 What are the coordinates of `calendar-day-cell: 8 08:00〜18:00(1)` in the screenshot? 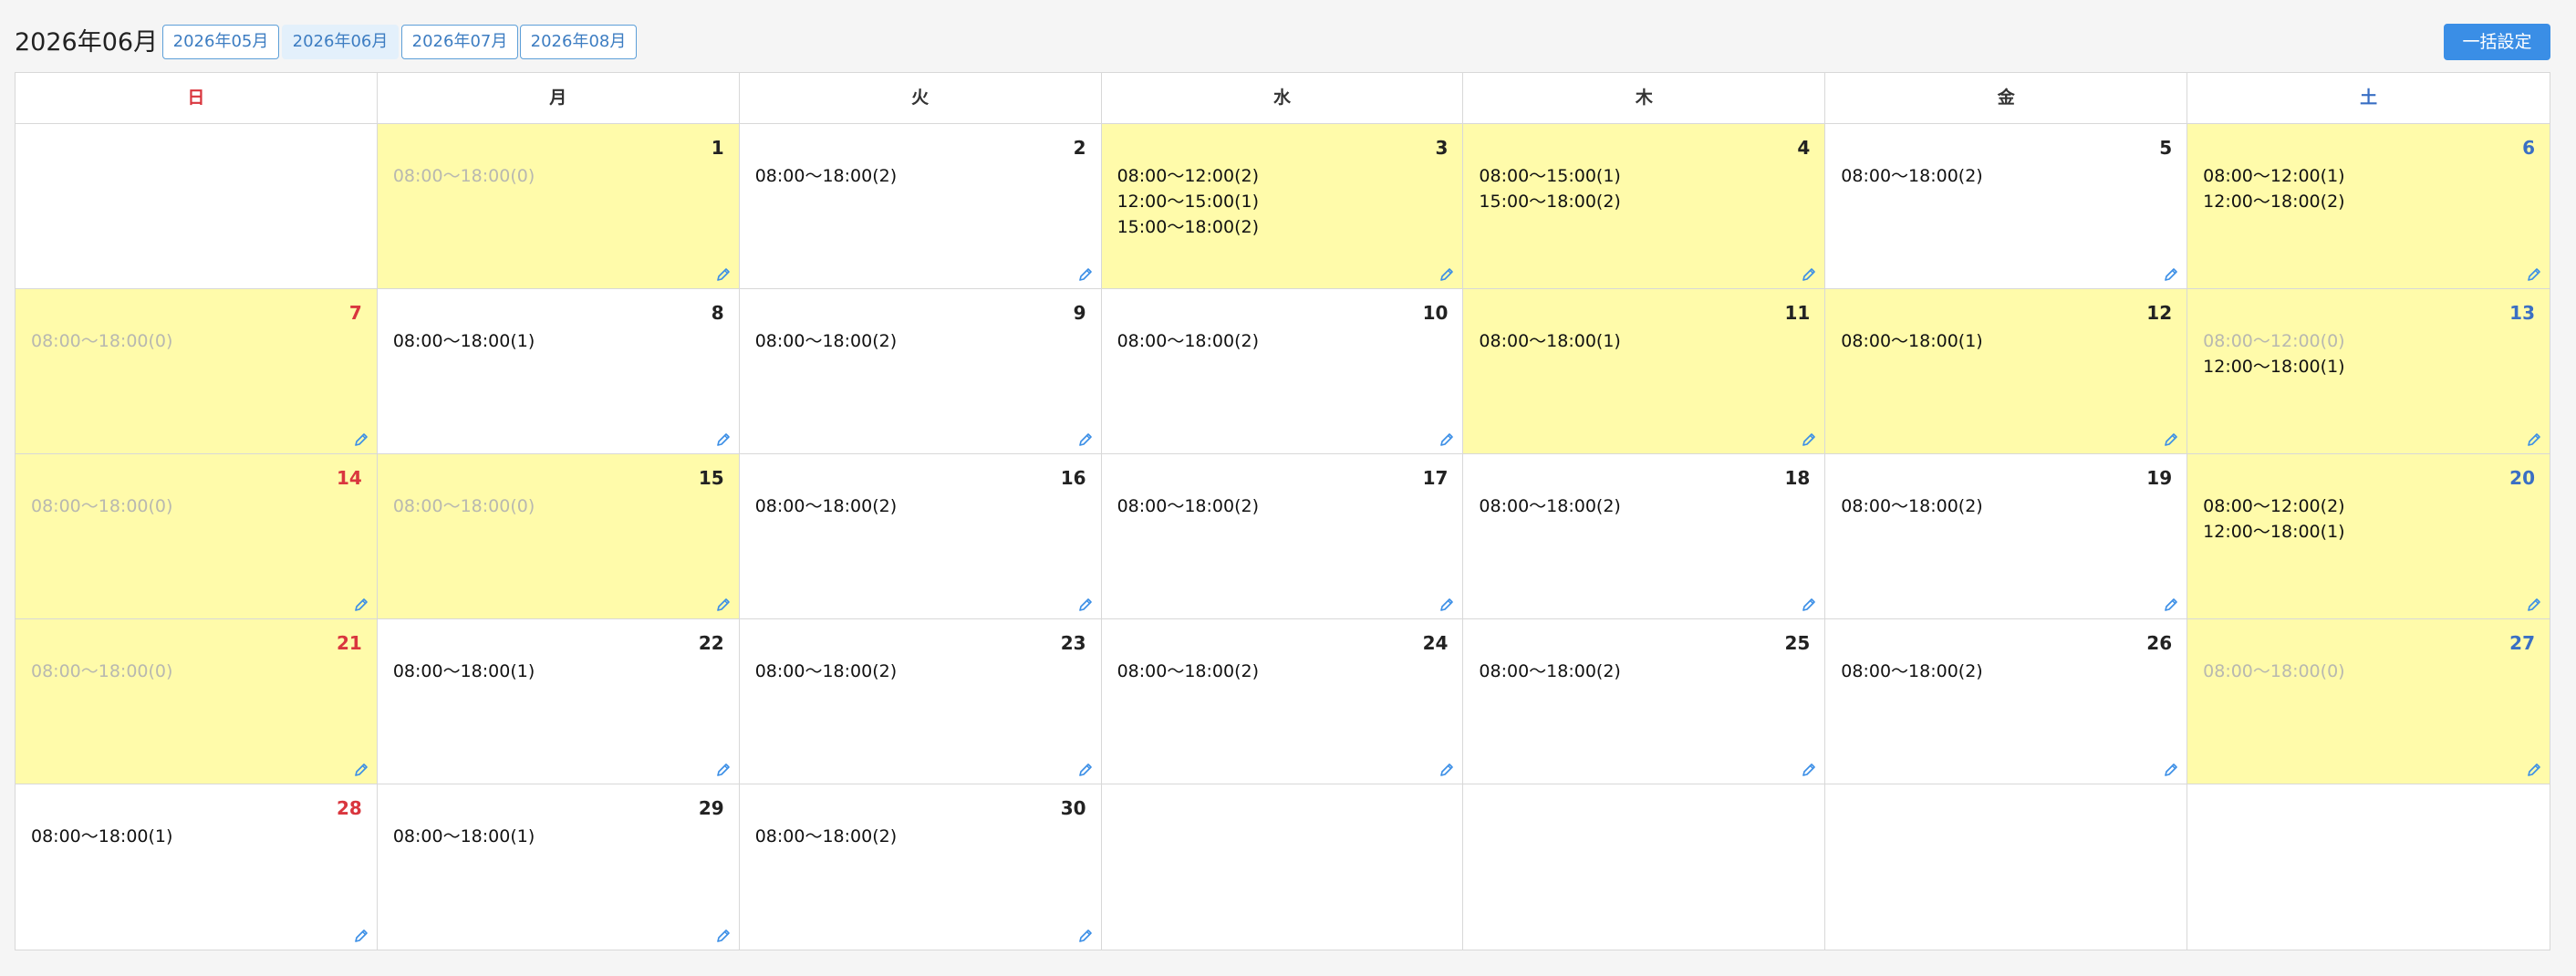 It's located at (558, 371).